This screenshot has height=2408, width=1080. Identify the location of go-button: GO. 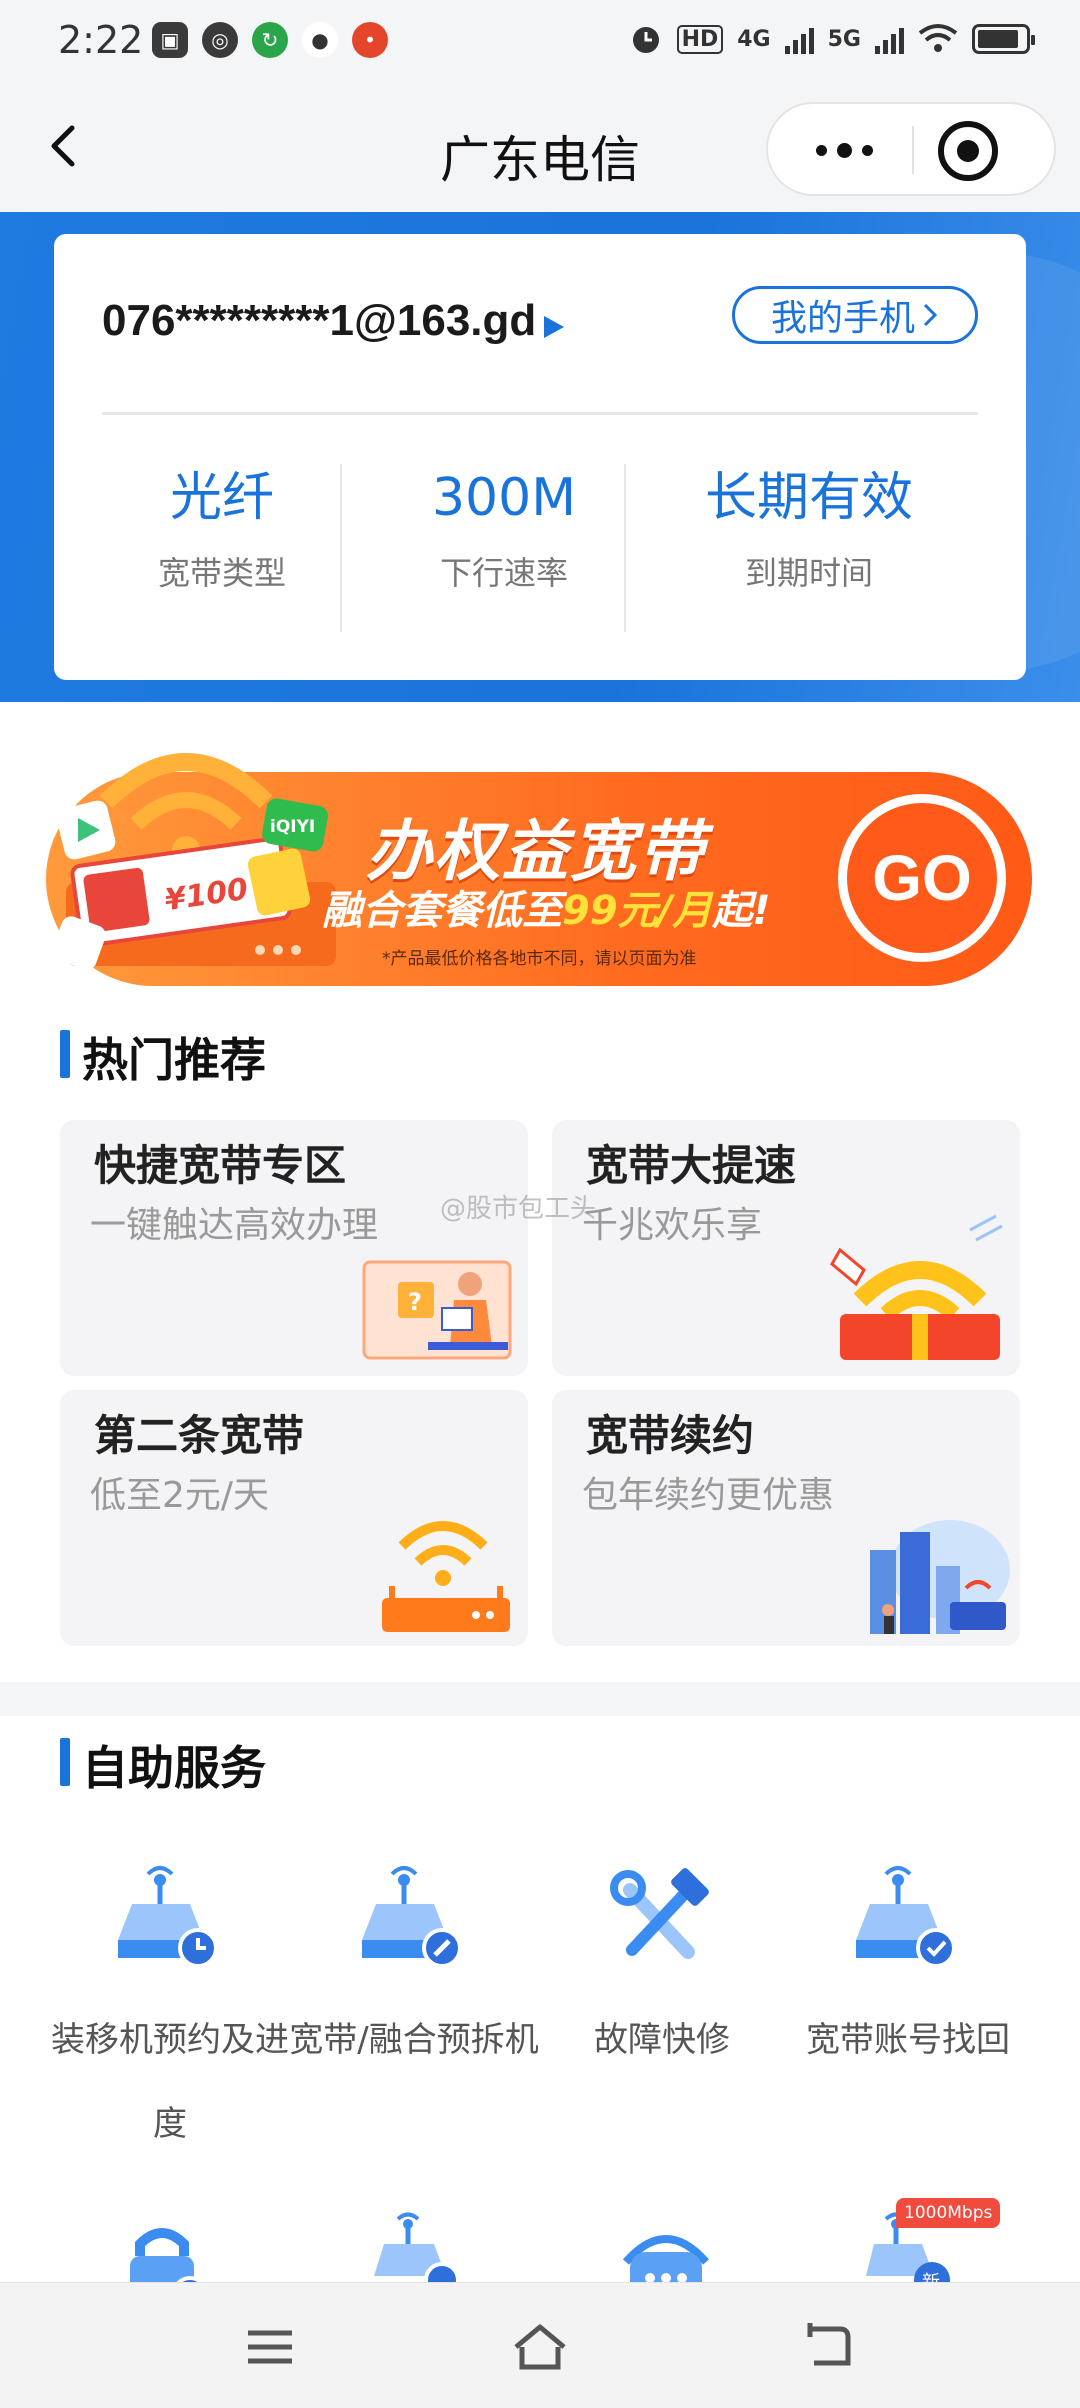
(922, 878).